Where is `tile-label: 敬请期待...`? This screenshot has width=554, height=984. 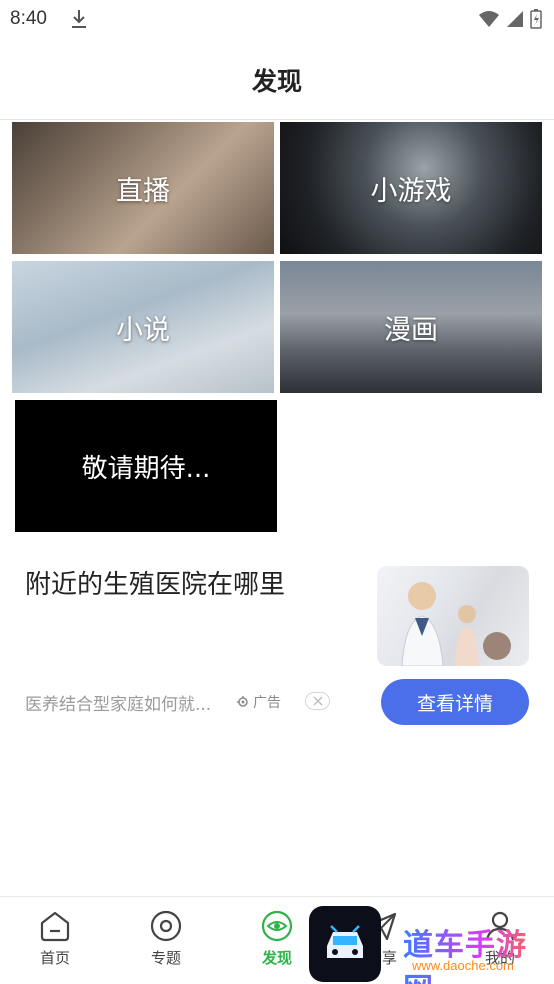
tile-label: 敬请期待... is located at coordinates (146, 468).